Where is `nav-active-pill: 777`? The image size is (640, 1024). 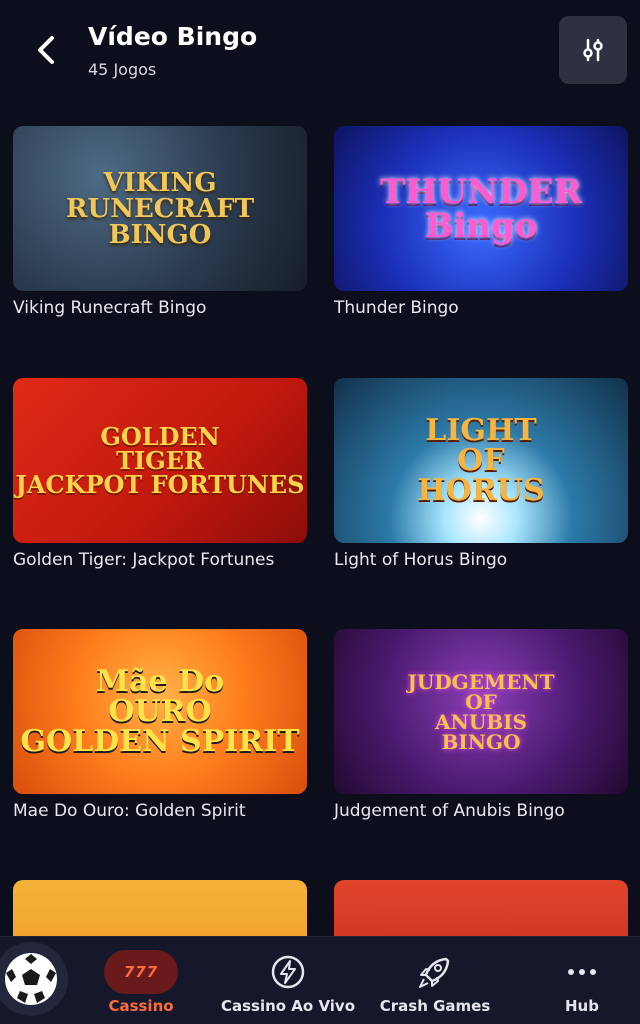
nav-active-pill: 777 is located at coordinates (141, 972).